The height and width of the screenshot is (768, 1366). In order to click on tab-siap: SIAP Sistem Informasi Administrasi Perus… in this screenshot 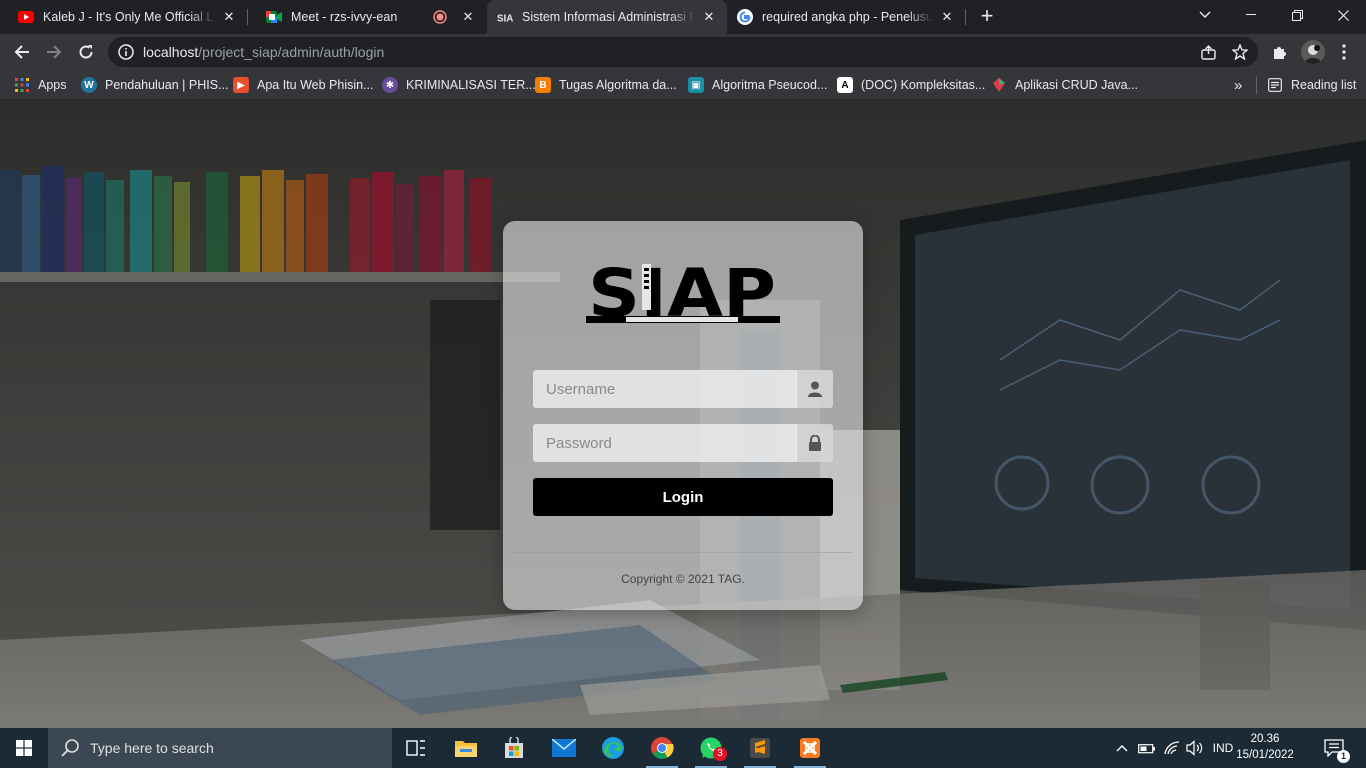, I will do `click(607, 17)`.